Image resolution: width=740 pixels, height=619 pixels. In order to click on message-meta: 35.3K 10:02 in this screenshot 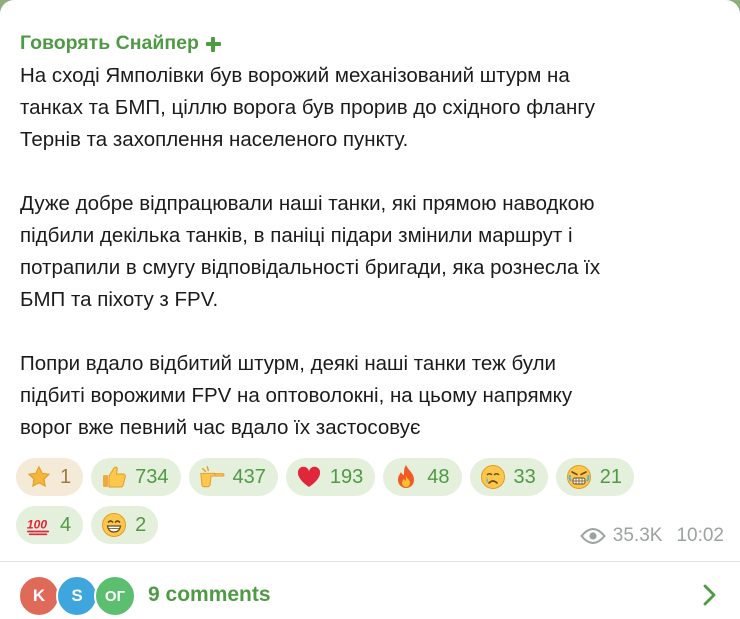, I will do `click(652, 536)`.